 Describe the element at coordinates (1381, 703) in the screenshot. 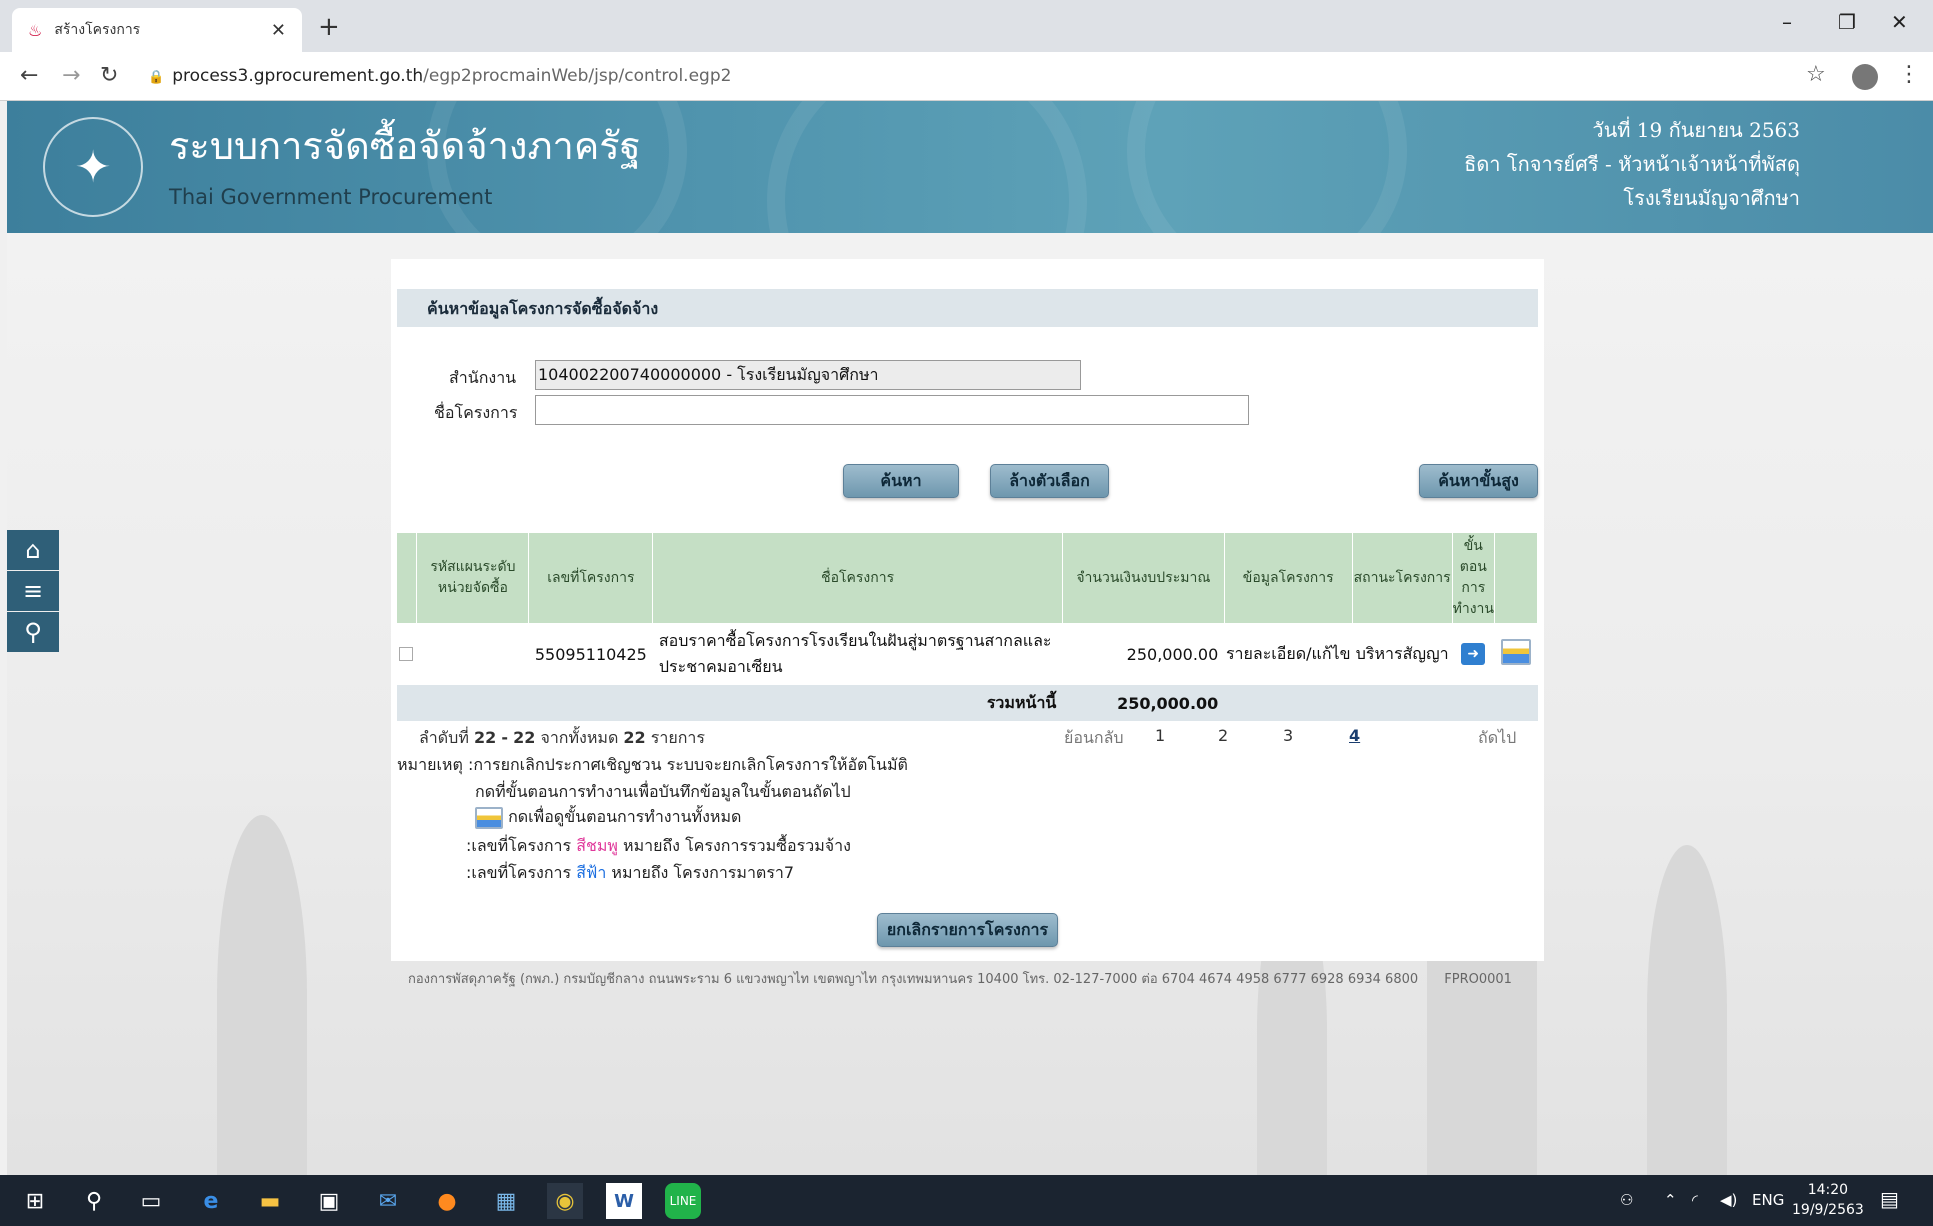

I see `sum-empty` at that location.